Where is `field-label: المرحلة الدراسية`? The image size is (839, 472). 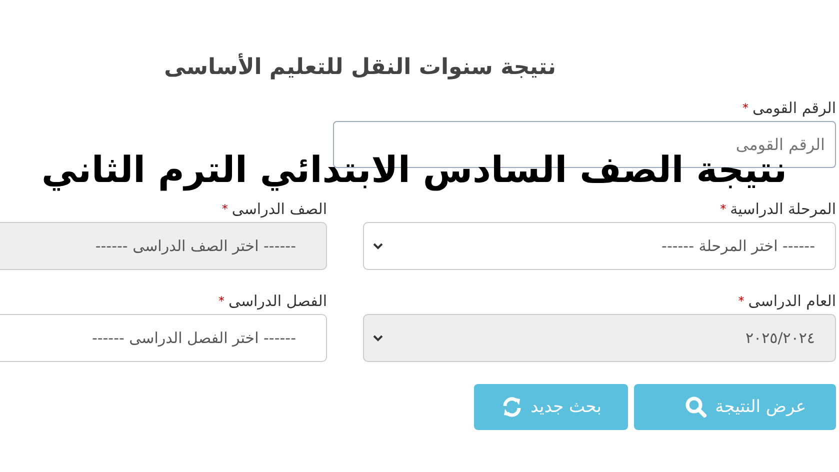
field-label: المرحلة الدراسية is located at coordinates (783, 209).